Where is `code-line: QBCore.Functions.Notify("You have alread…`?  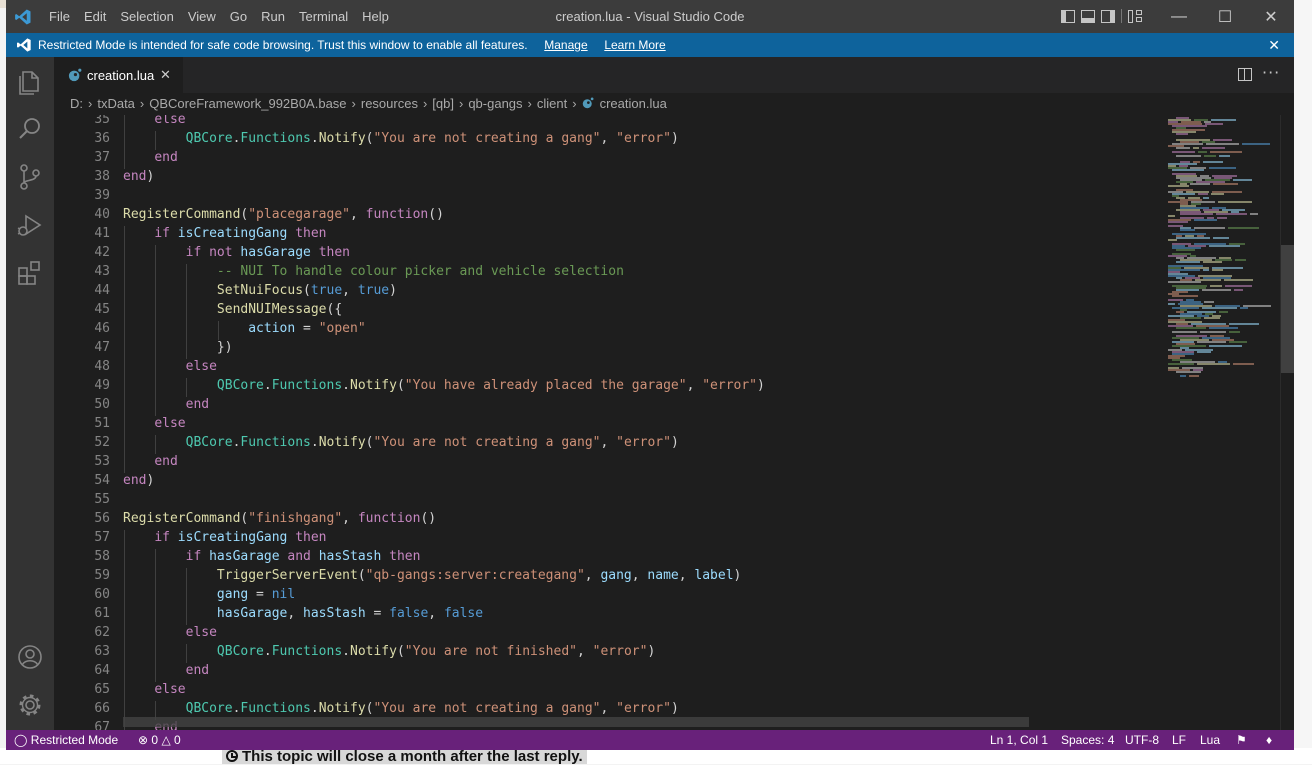 code-line: QBCore.Functions.Notify("You have alread… is located at coordinates (638, 387).